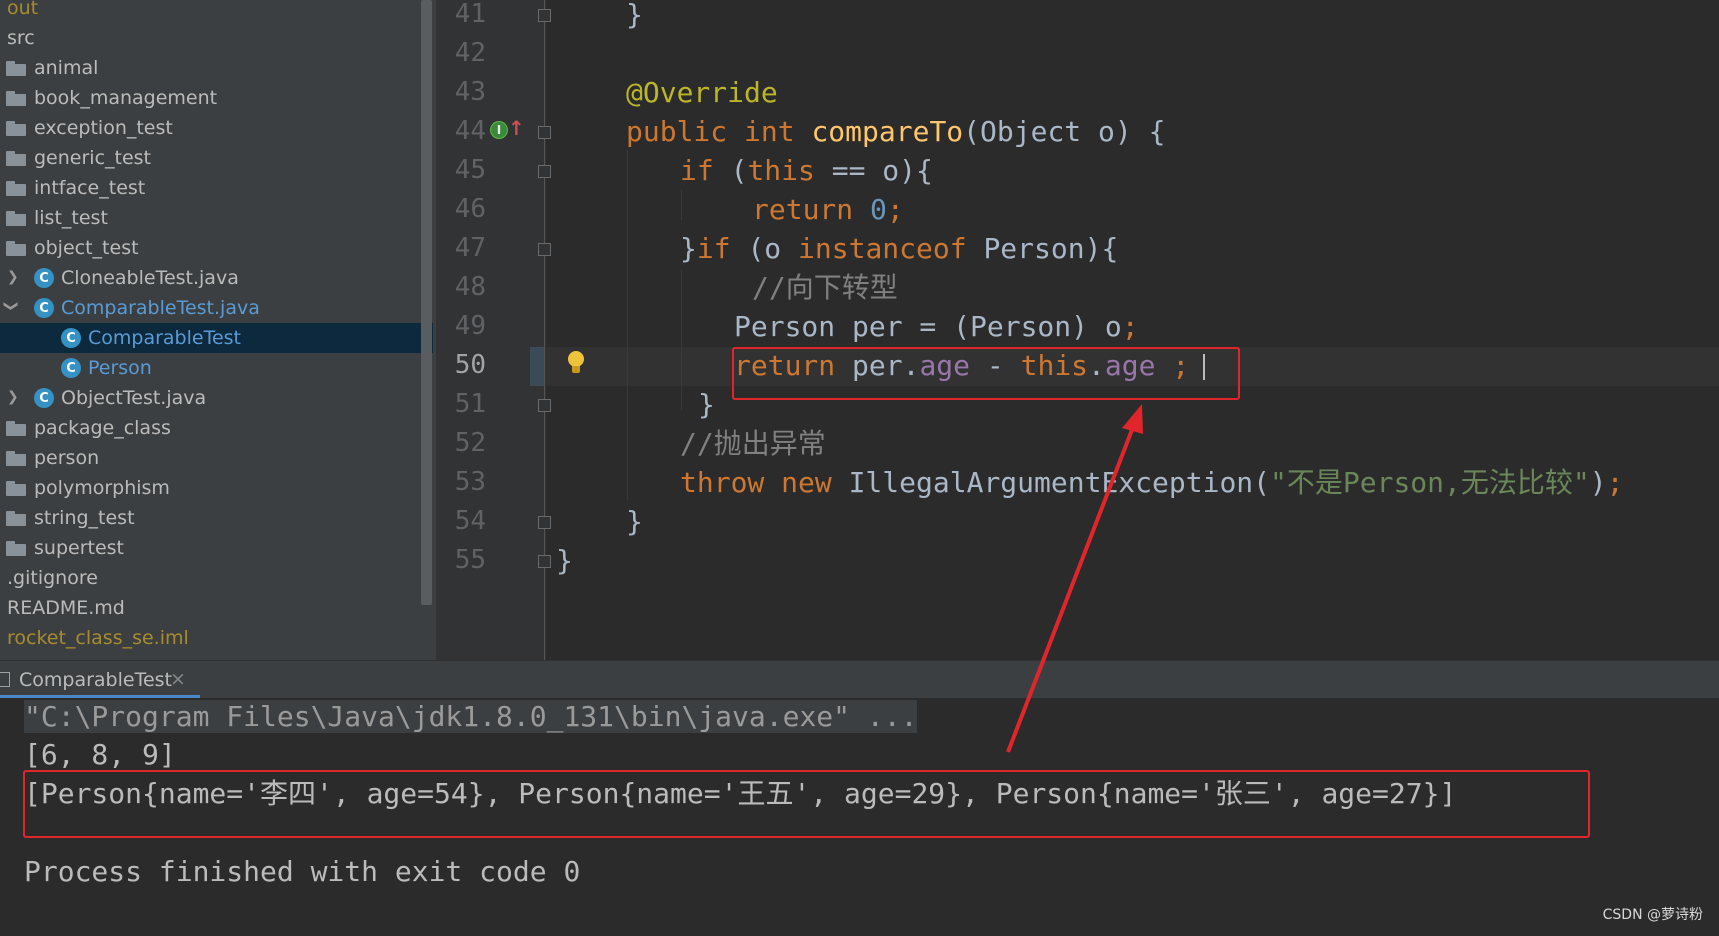 This screenshot has width=1719, height=936. What do you see at coordinates (1652, 915) in the screenshot?
I see `watermark: CSDN @萝诗粉` at bounding box center [1652, 915].